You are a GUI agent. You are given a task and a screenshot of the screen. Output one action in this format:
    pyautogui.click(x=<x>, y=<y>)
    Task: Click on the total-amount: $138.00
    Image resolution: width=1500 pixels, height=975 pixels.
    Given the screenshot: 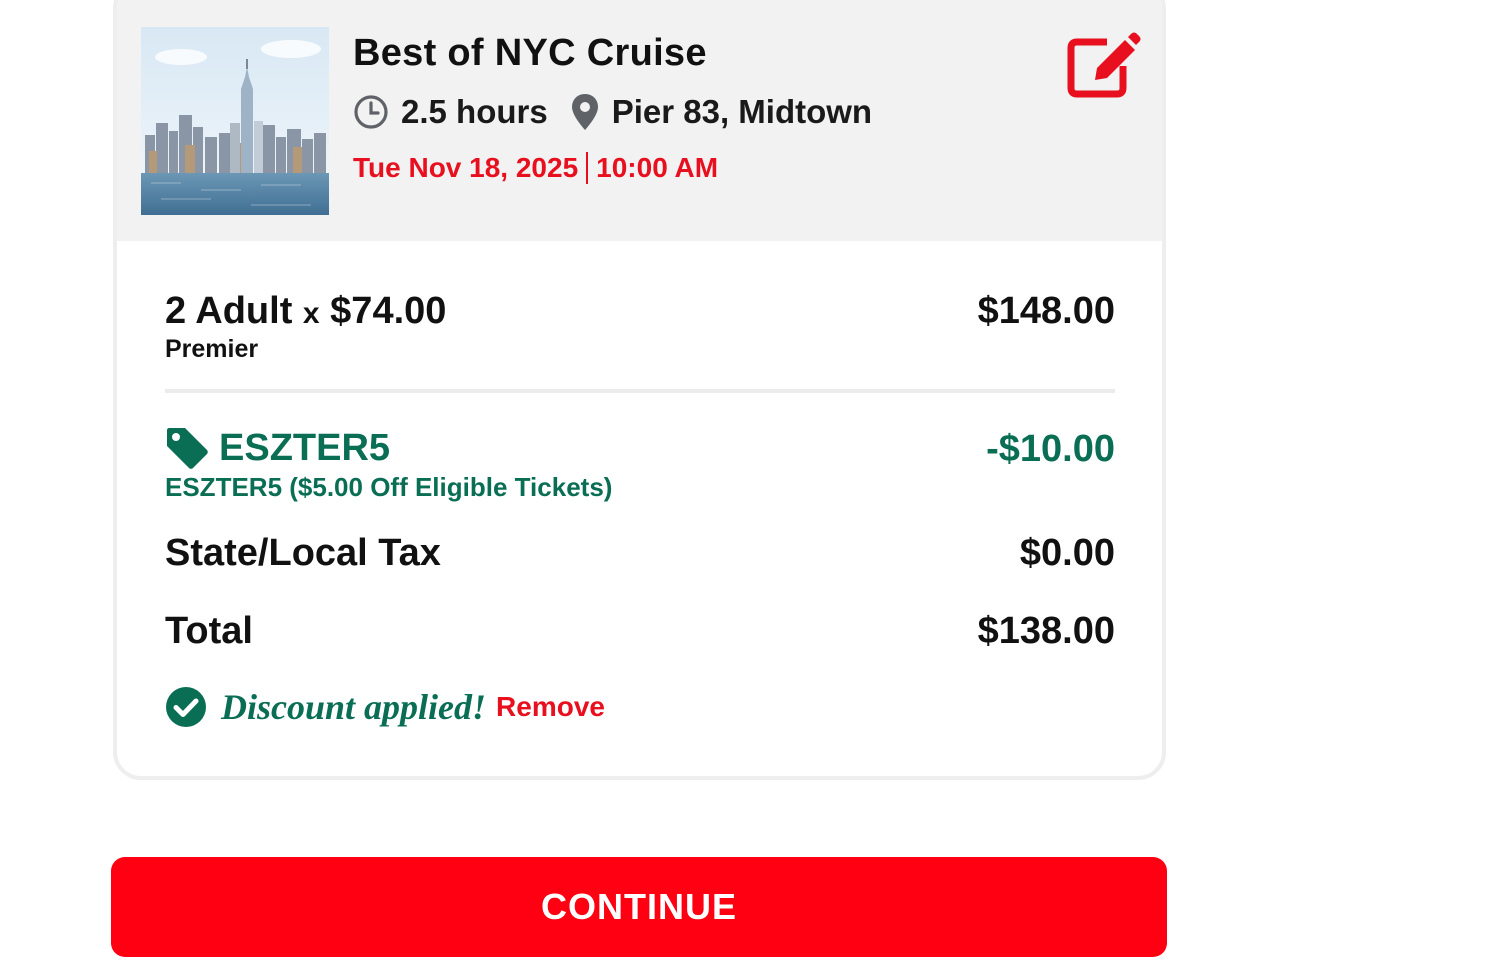 What is the action you would take?
    pyautogui.click(x=1046, y=631)
    